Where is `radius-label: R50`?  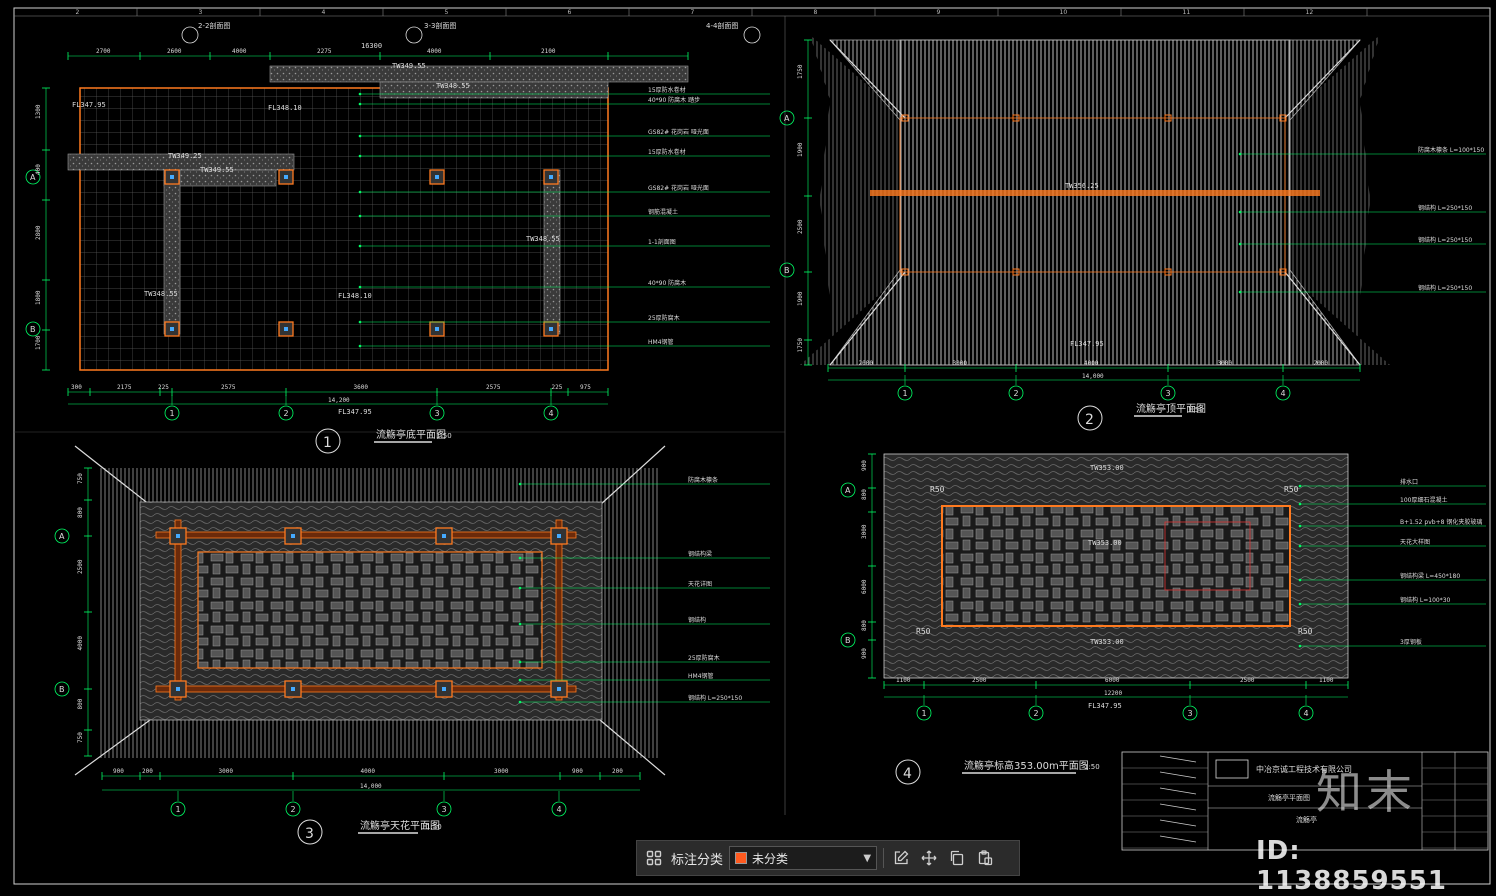
radius-label: R50 is located at coordinates (1305, 631).